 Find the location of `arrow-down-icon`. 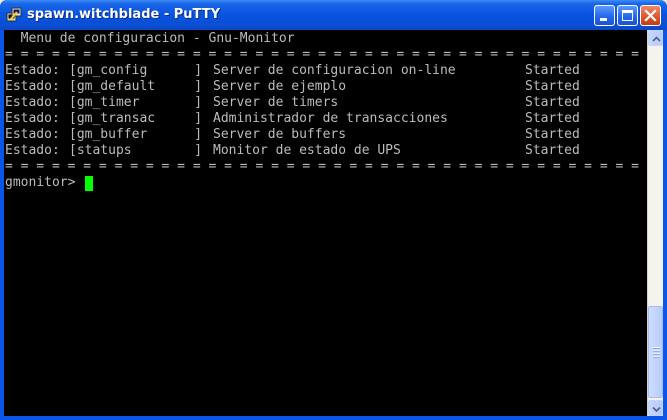

arrow-down-icon is located at coordinates (656, 409).